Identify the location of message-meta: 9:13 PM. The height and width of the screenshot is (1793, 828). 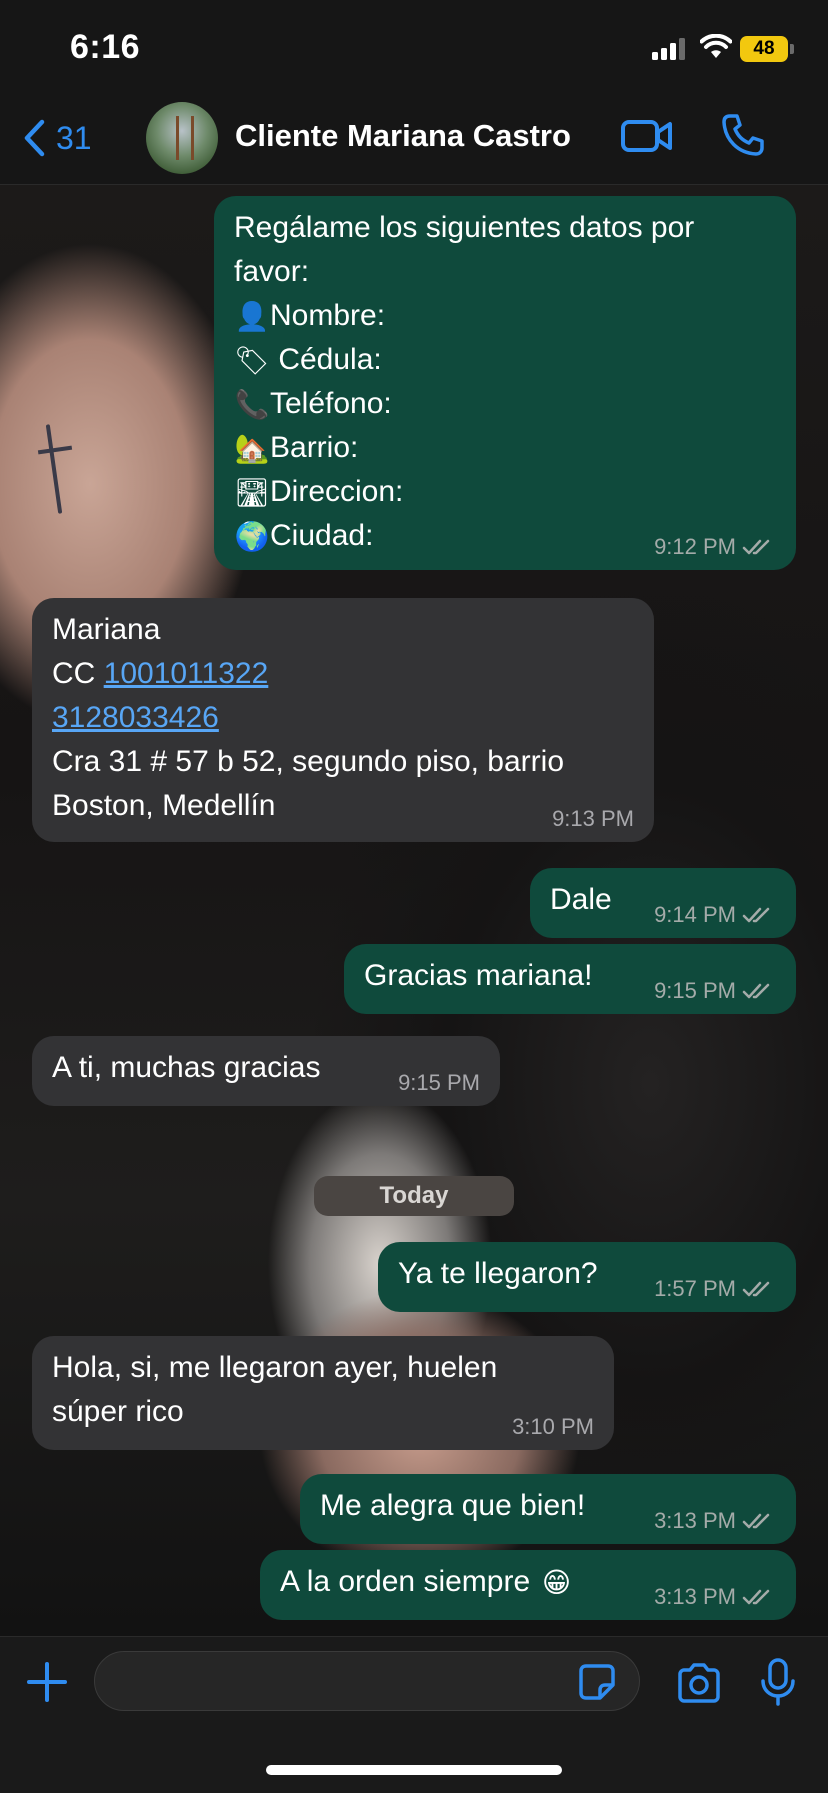
(593, 819).